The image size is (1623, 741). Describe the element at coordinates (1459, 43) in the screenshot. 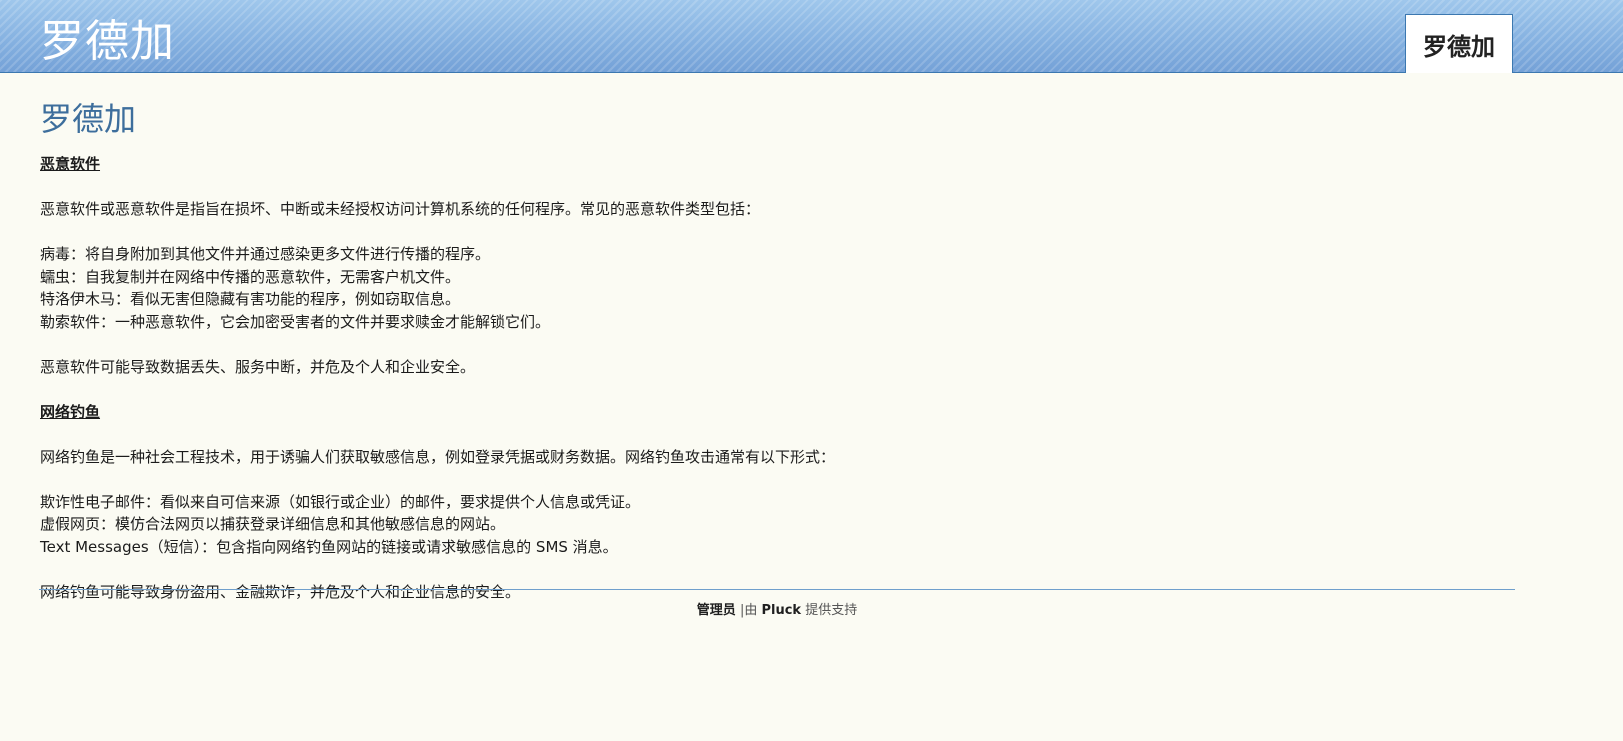

I see `nav-tab-active: 罗德加` at that location.